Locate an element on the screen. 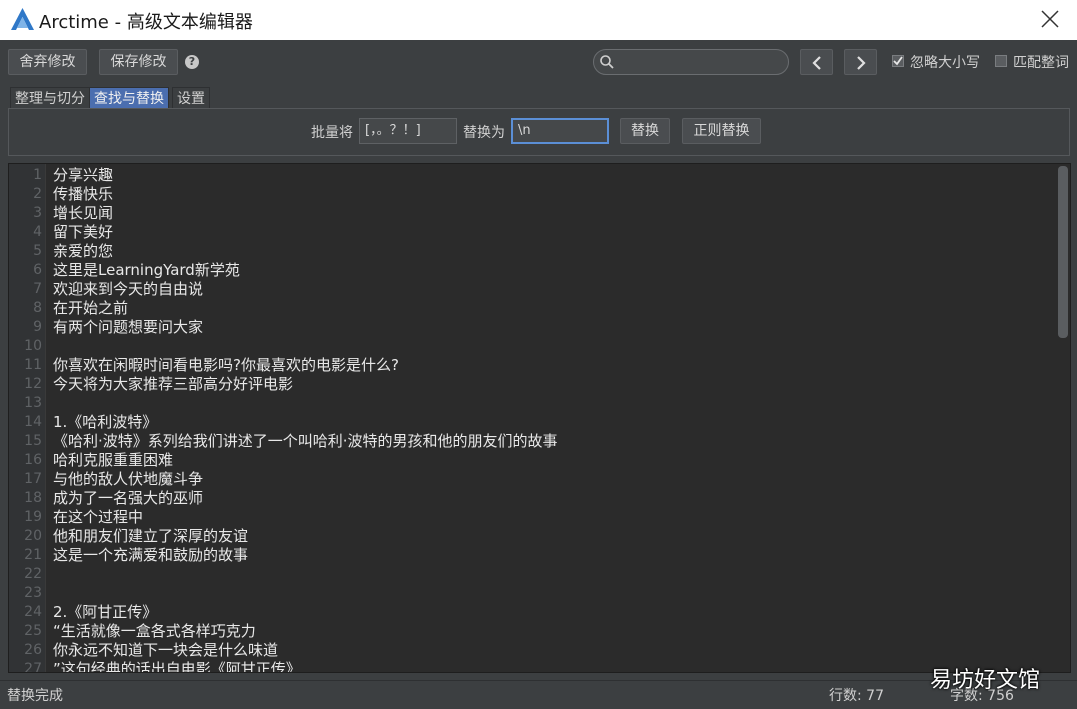 The image size is (1077, 709). line-number: 3 is located at coordinates (37, 213).